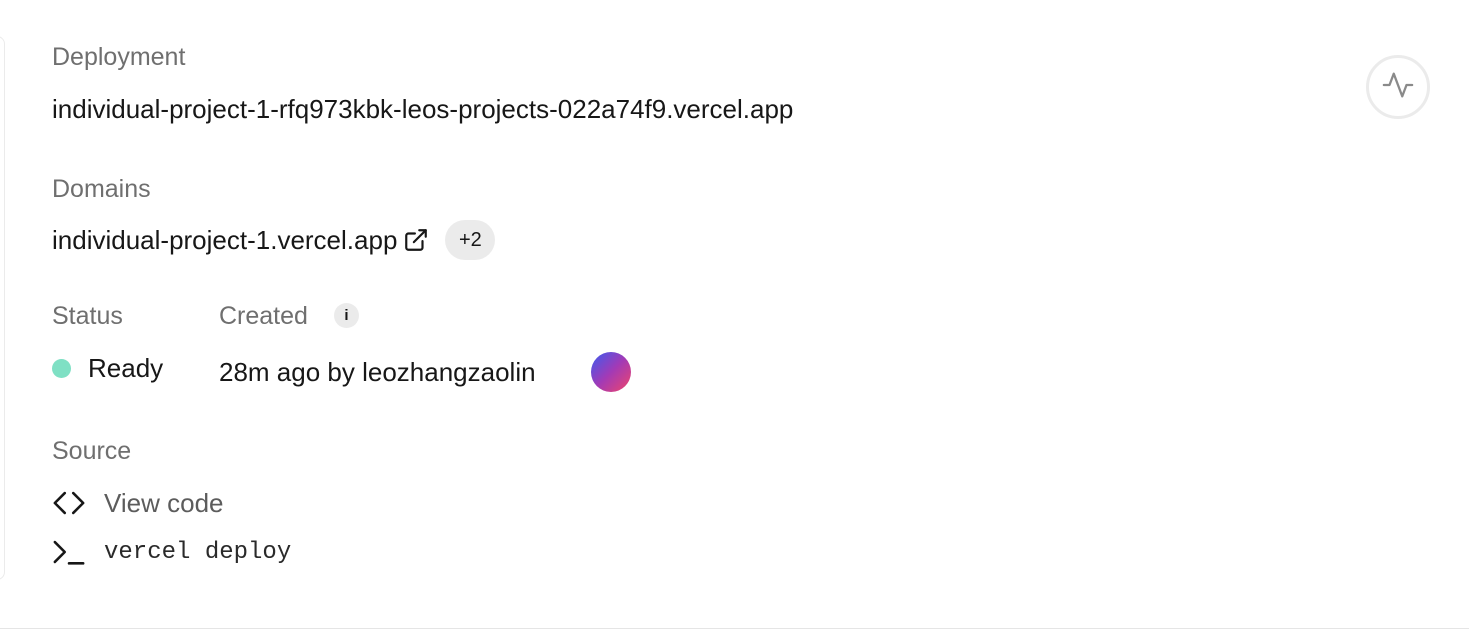 The image size is (1469, 630). I want to click on status-value: Ready, so click(126, 368).